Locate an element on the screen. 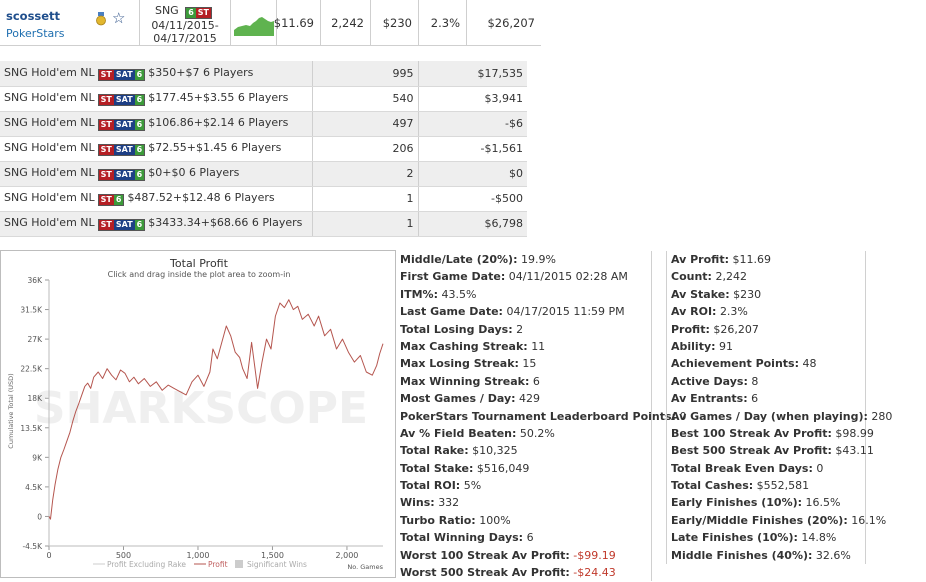 Image resolution: width=926 pixels, height=582 pixels. stat-row: Av Profit: $11.69 is located at coordinates (768, 259).